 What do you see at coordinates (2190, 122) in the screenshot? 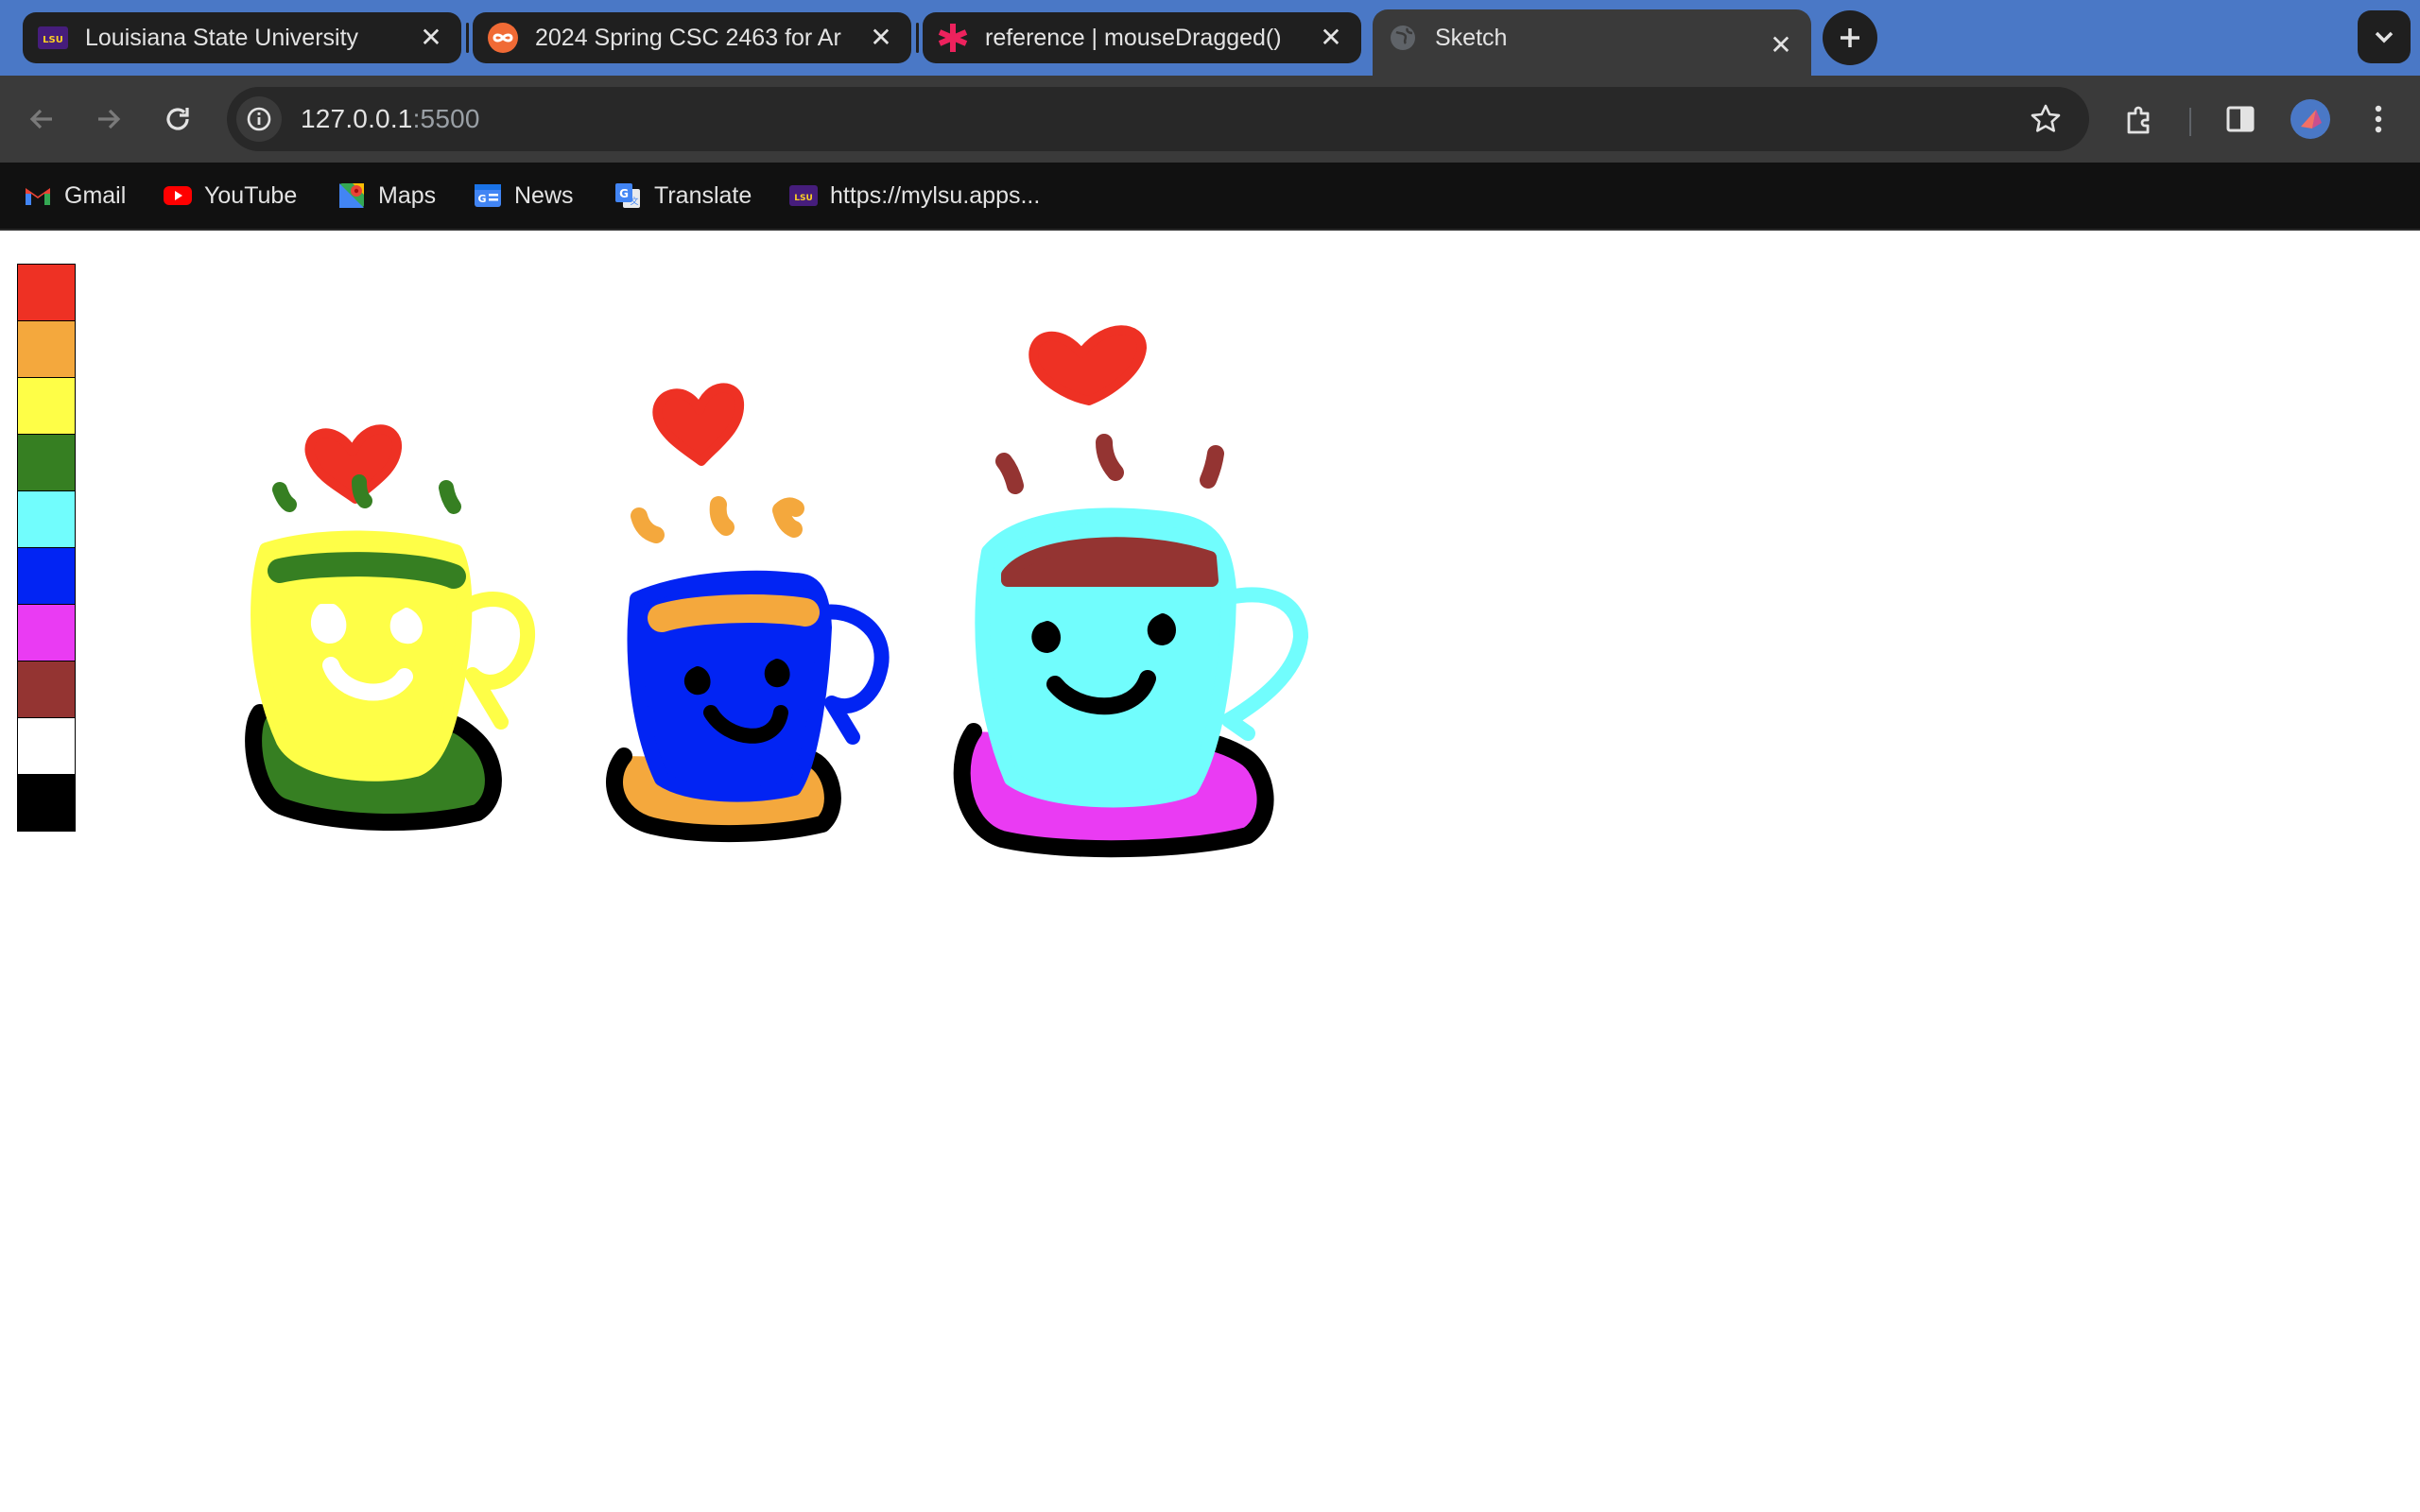
I see `toolbar-divider` at bounding box center [2190, 122].